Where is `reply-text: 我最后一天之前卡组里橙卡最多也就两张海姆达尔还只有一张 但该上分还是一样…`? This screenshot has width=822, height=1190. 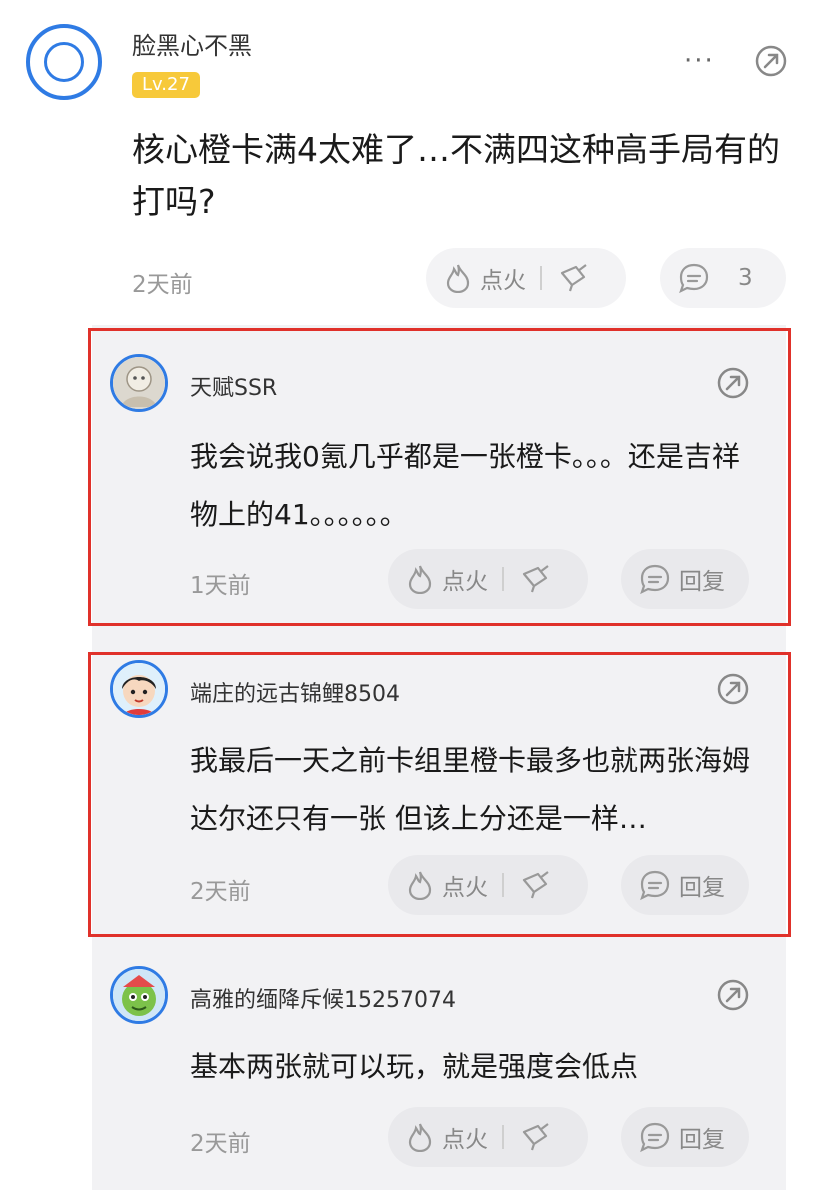
reply-text: 我最后一天之前卡组里橙卡最多也就两张海姆达尔还只有一张 但该上分还是一样… is located at coordinates (470, 789).